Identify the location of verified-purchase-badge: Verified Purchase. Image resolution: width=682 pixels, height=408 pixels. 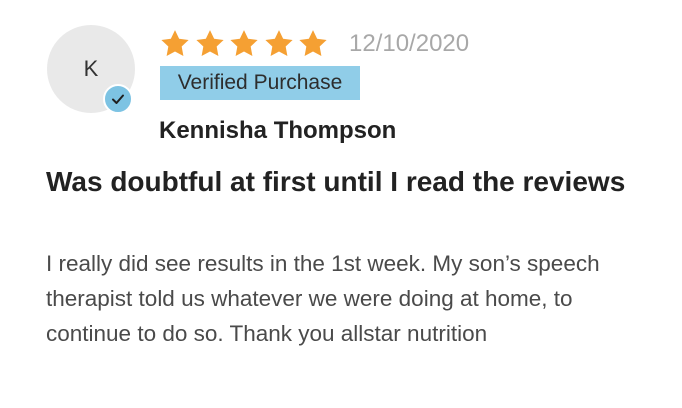
(260, 83).